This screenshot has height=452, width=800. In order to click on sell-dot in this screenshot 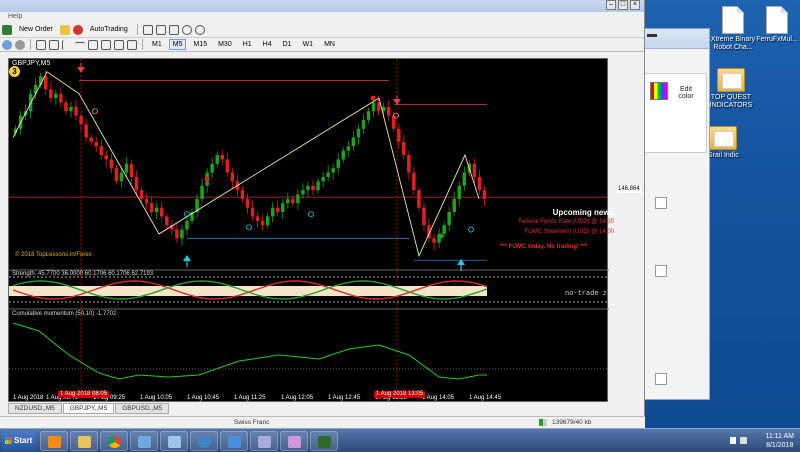, I will do `click(207, 179)`.